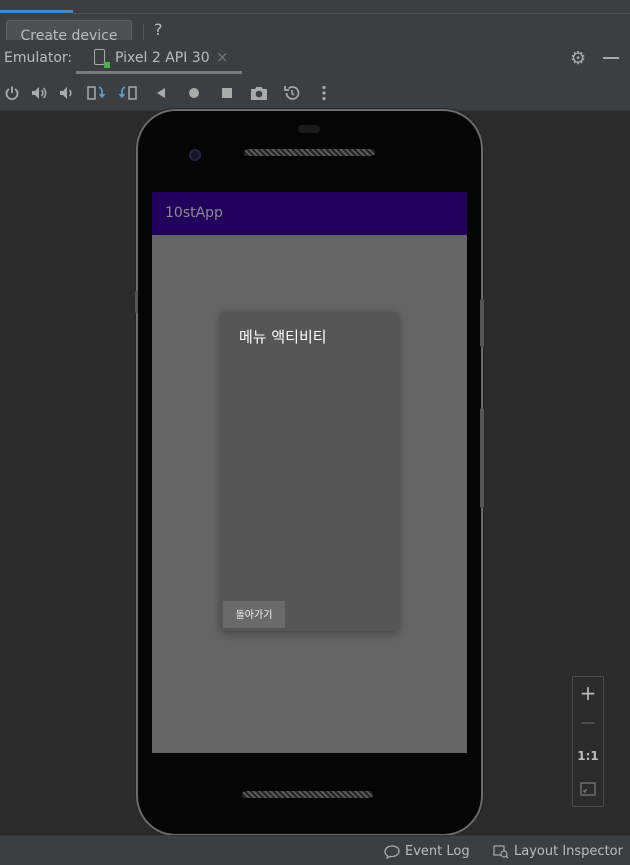  Describe the element at coordinates (315, 58) in the screenshot. I see `emulator-header: Emulator: Pixel 2 API 30 × ⚙` at that location.